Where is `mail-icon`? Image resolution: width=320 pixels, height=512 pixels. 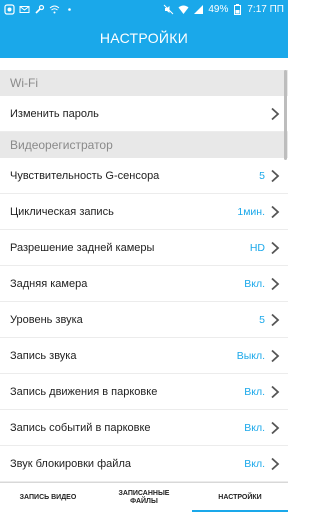 mail-icon is located at coordinates (24, 9).